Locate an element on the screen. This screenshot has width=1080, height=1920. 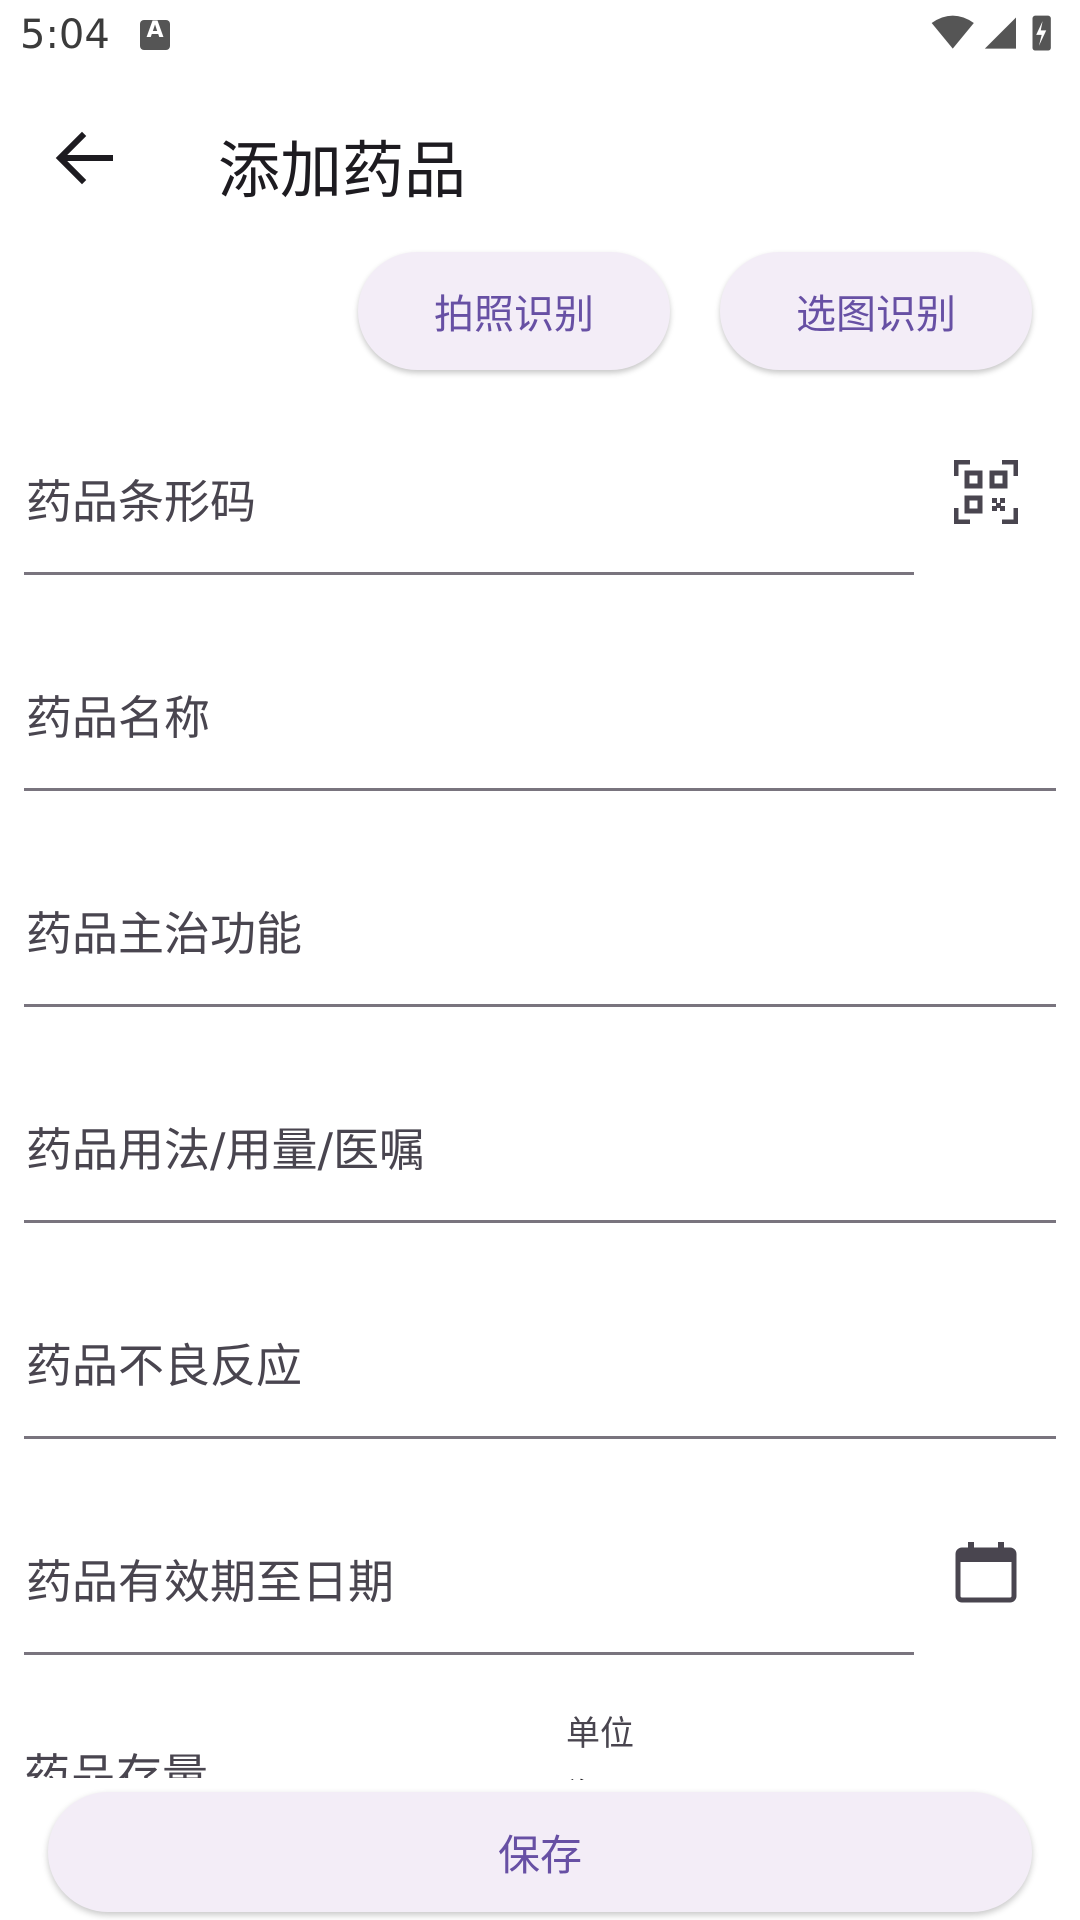
gallery-recognize-button: 选图识别 is located at coordinates (876, 311).